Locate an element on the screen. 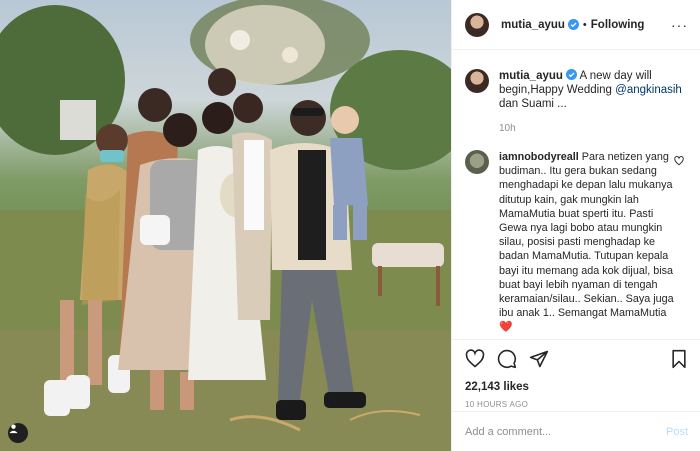 Image resolution: width=700 pixels, height=451 pixels. save-button is located at coordinates (679, 359).